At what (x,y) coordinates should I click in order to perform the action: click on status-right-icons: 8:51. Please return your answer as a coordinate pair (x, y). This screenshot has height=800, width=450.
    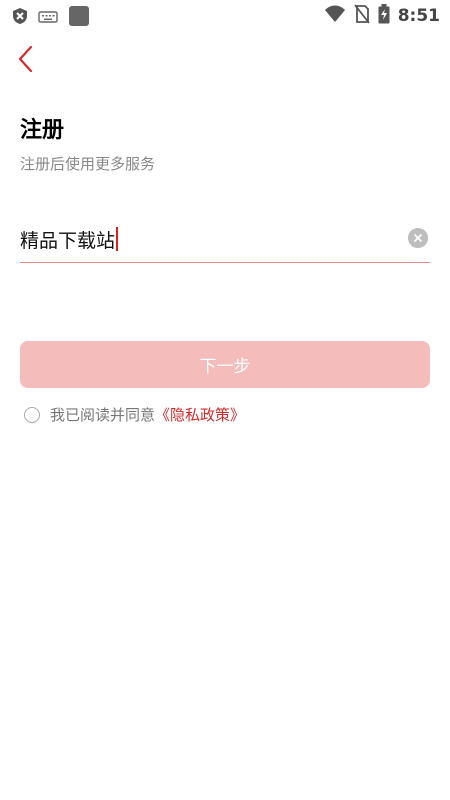
    Looking at the image, I should click on (382, 16).